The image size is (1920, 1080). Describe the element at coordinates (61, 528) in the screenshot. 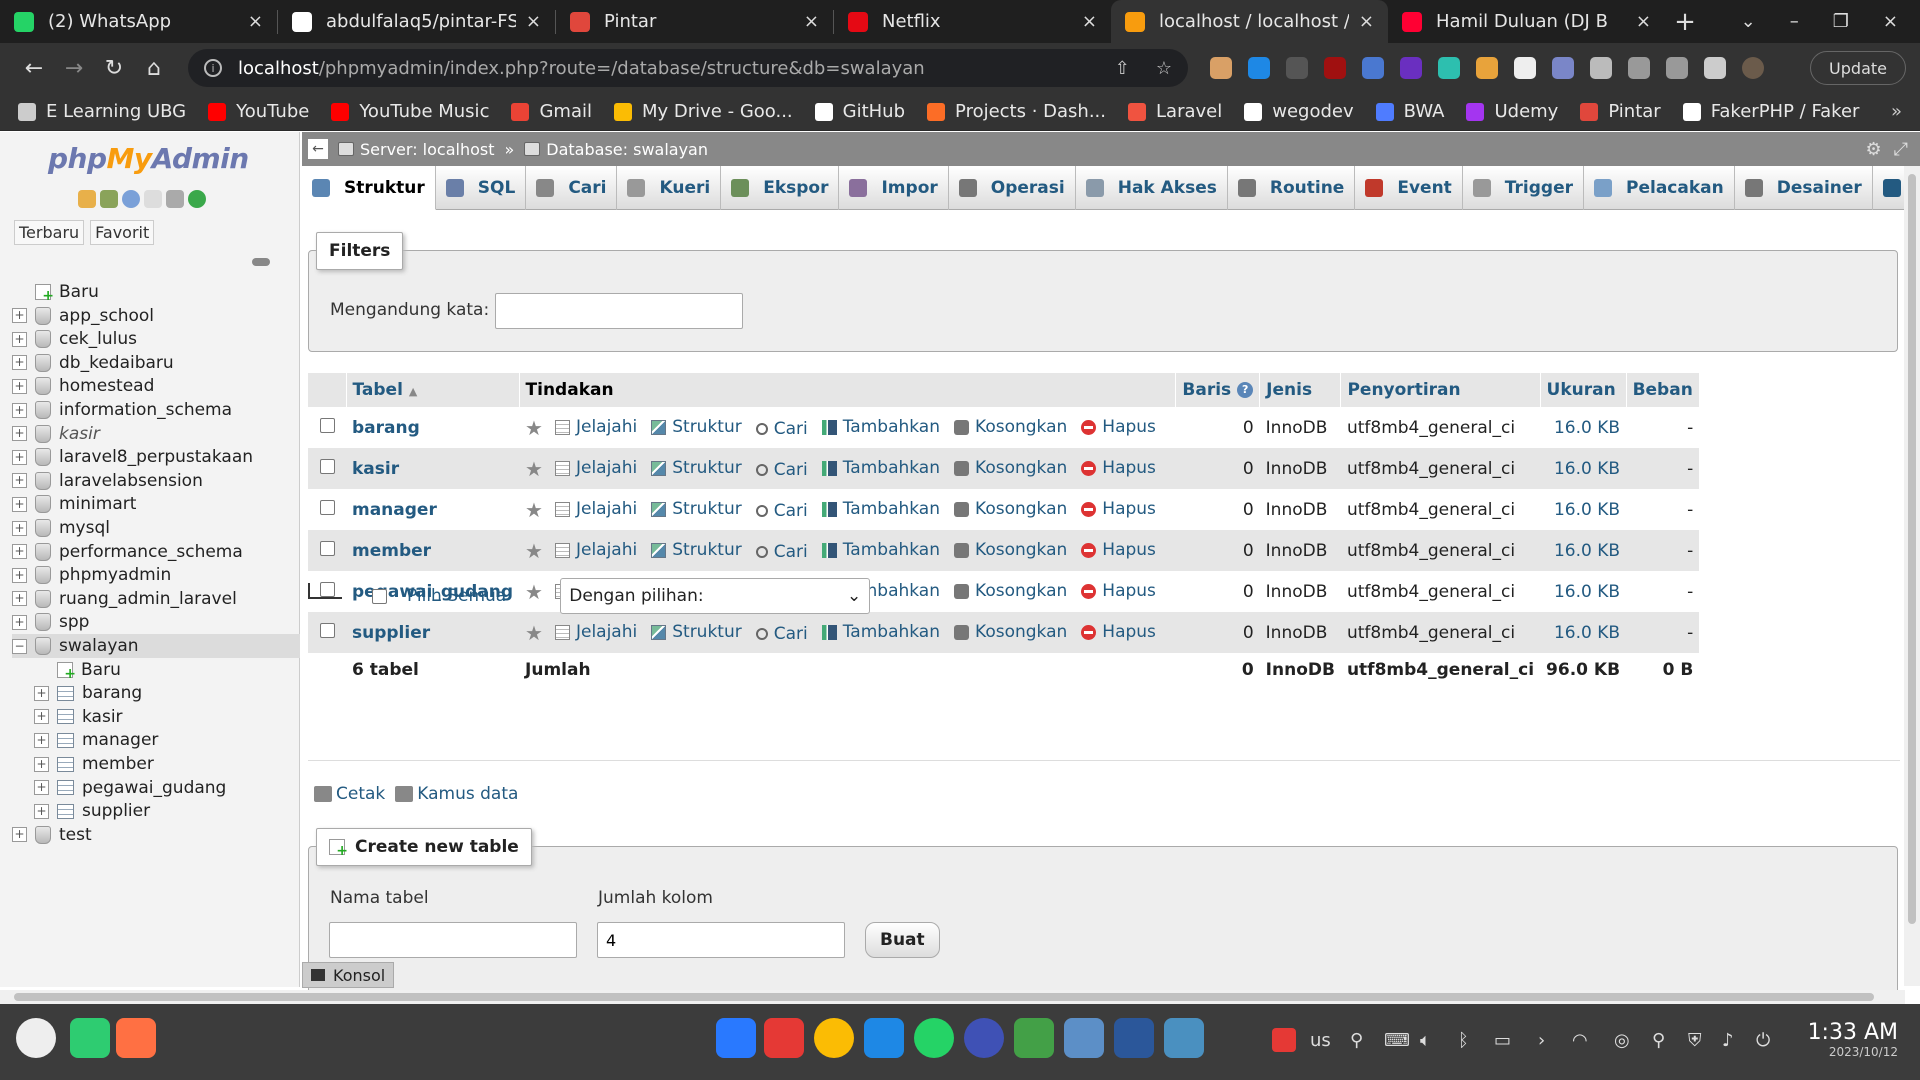

I see `tree-item-mysql: + mysql` at that location.